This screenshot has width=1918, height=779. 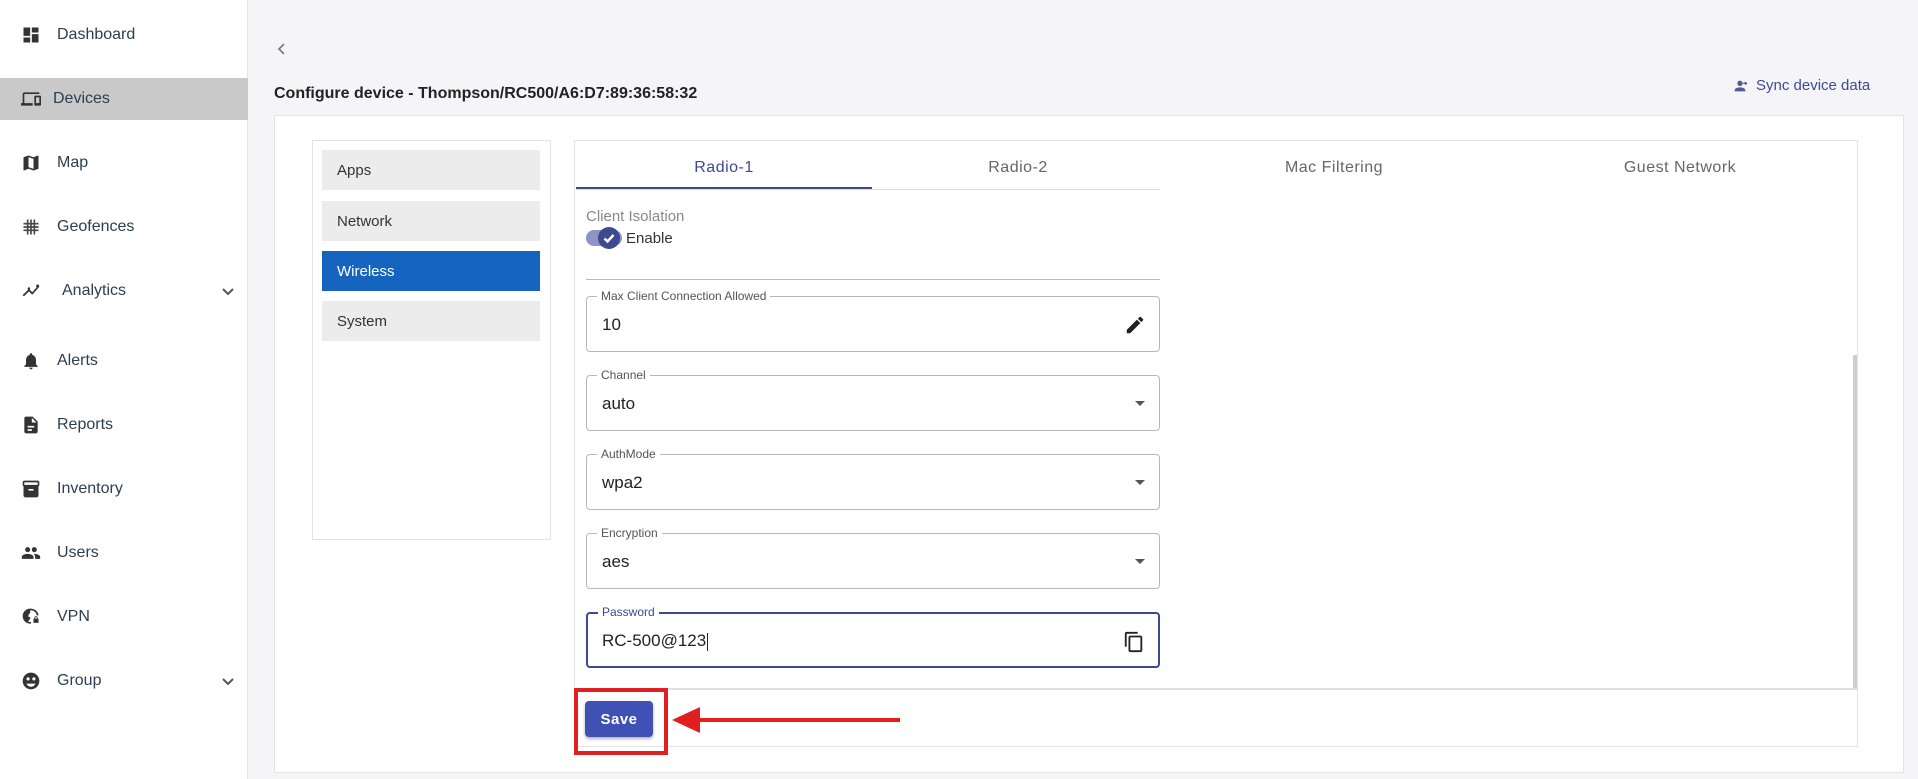 What do you see at coordinates (124, 553) in the screenshot?
I see `sidebar-item-users: Users` at bounding box center [124, 553].